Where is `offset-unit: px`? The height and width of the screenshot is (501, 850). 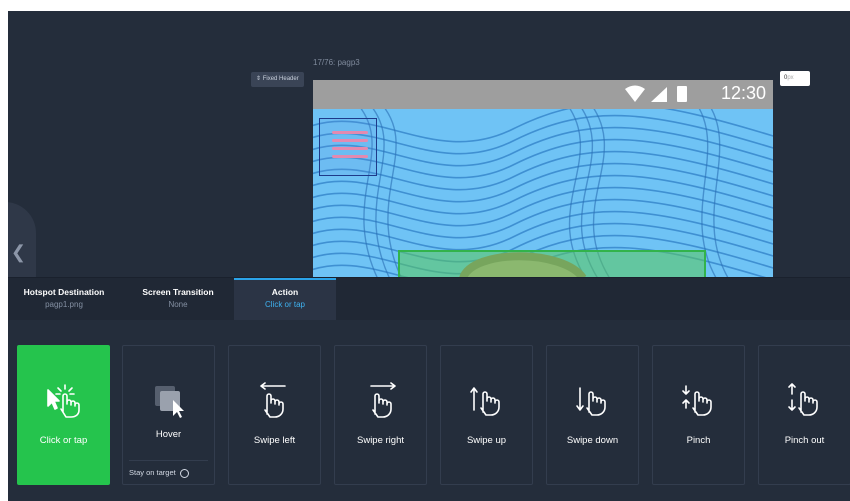
offset-unit: px is located at coordinates (790, 78).